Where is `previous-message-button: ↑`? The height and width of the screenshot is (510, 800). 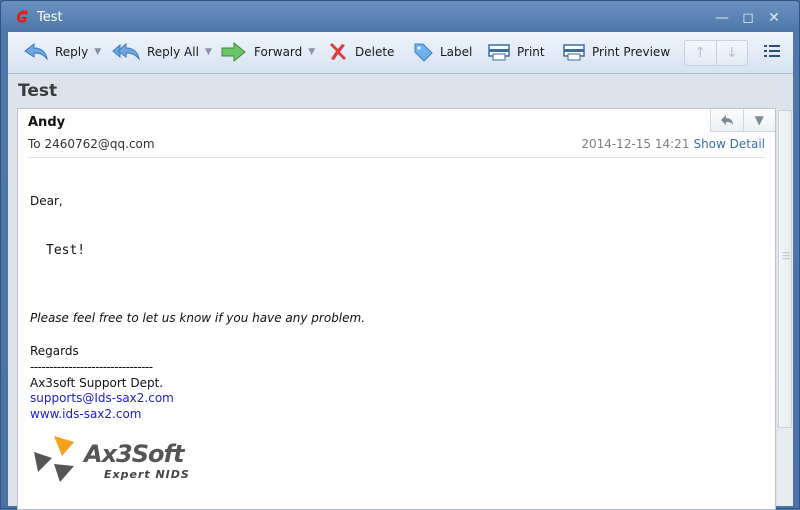 previous-message-button: ↑ is located at coordinates (701, 53).